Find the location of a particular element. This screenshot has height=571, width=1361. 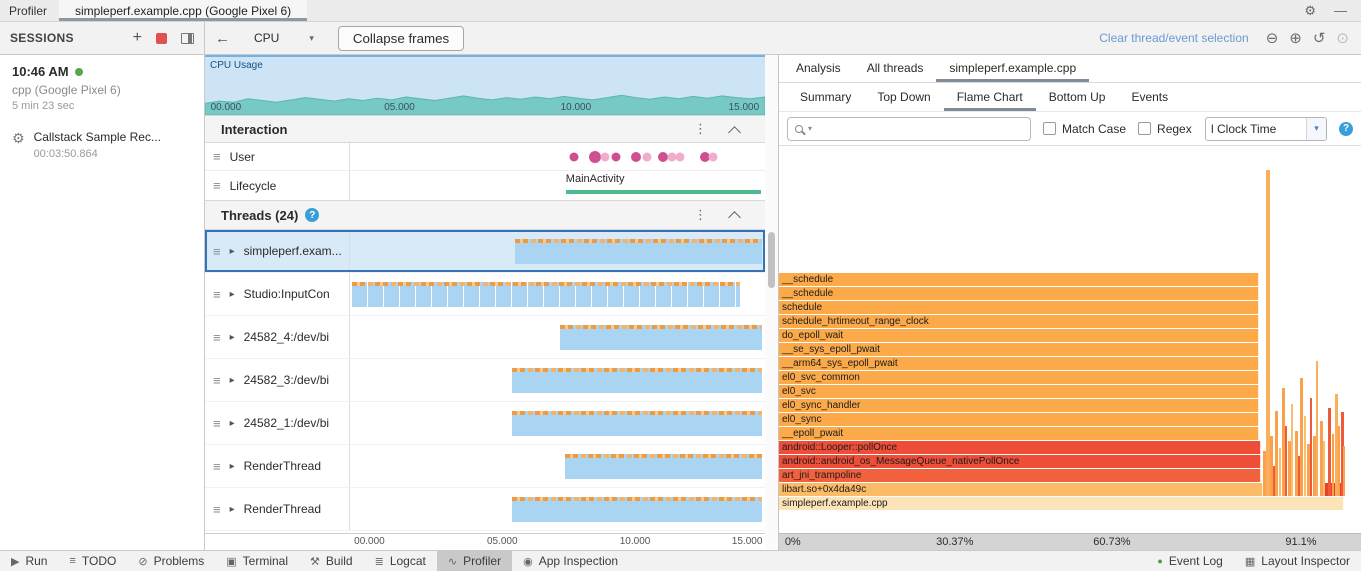

zoom-out-icon: ⊖ is located at coordinates (1272, 38).